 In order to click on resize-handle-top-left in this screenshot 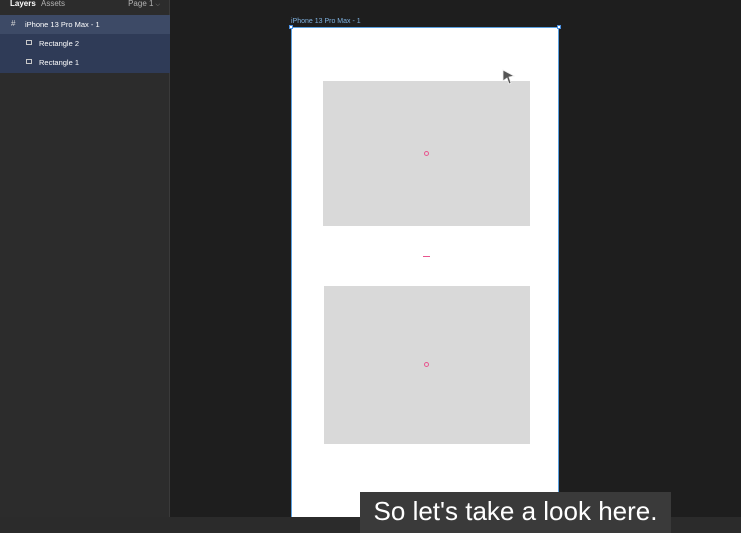, I will do `click(291, 27)`.